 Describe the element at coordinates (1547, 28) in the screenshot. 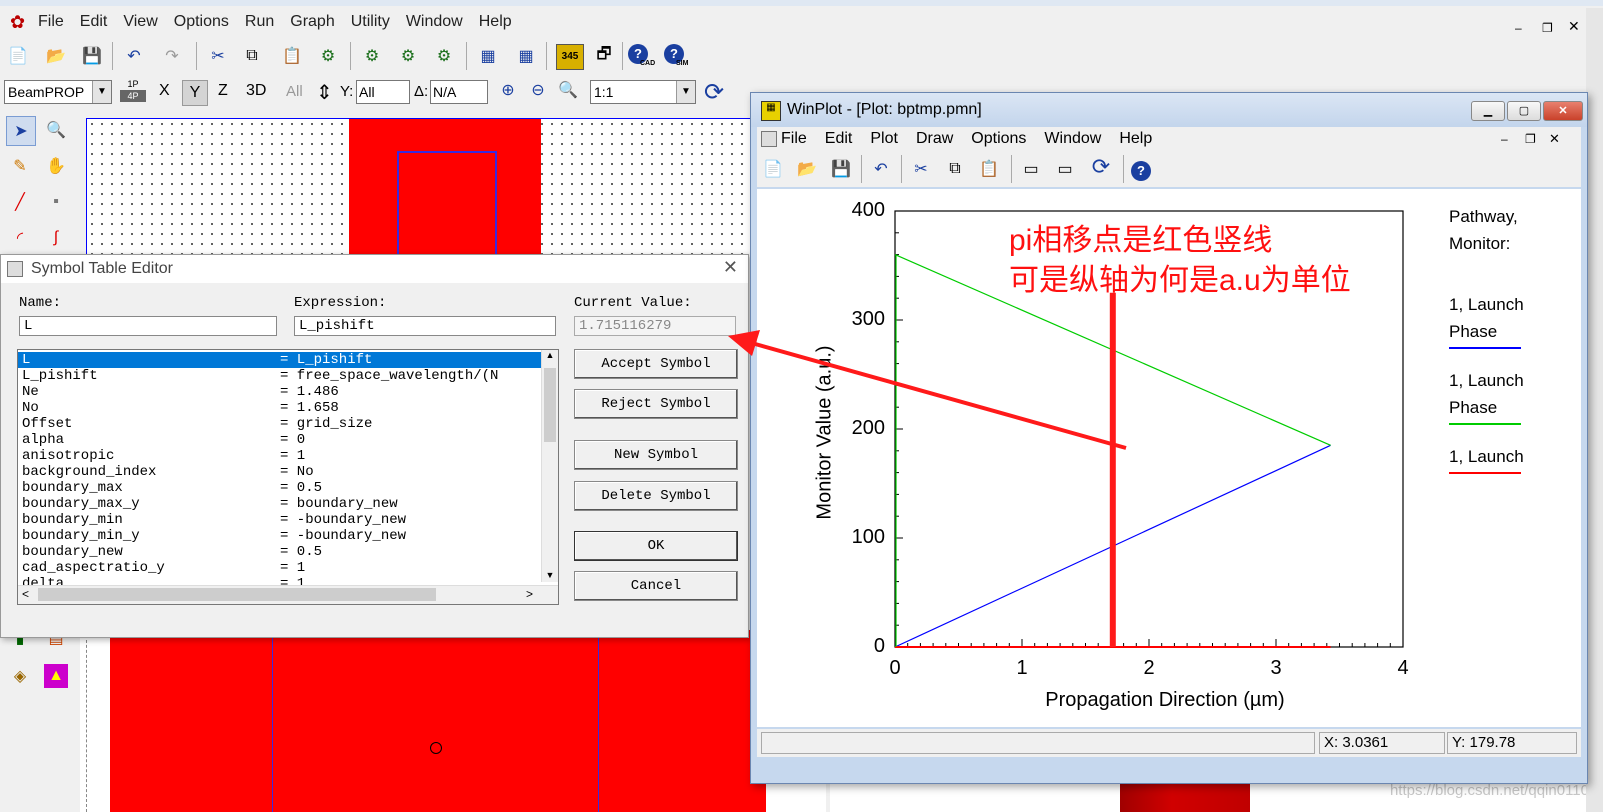

I see `mdi-restore-button: ❐` at that location.